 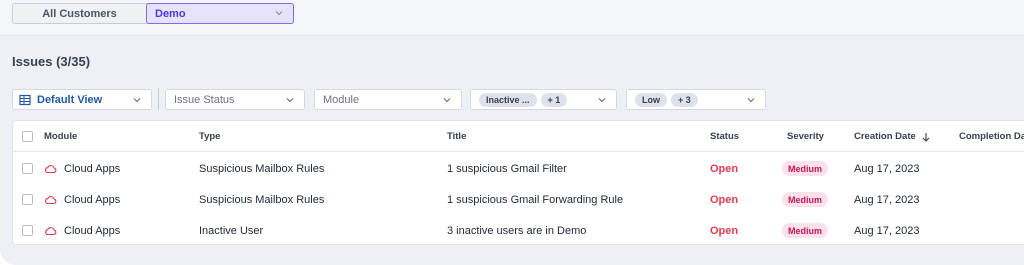 I want to click on severity-filter-more-chip: + 3, so click(x=684, y=99).